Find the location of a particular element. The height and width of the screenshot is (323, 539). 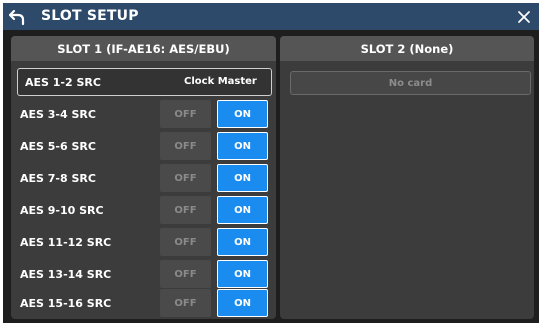

back-button is located at coordinates (17, 17).